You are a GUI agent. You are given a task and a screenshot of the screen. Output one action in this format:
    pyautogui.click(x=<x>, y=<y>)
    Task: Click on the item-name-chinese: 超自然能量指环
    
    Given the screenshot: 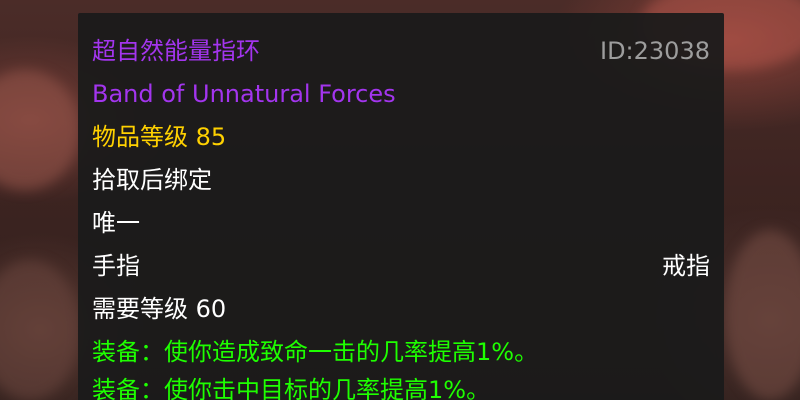 What is the action you would take?
    pyautogui.click(x=176, y=51)
    